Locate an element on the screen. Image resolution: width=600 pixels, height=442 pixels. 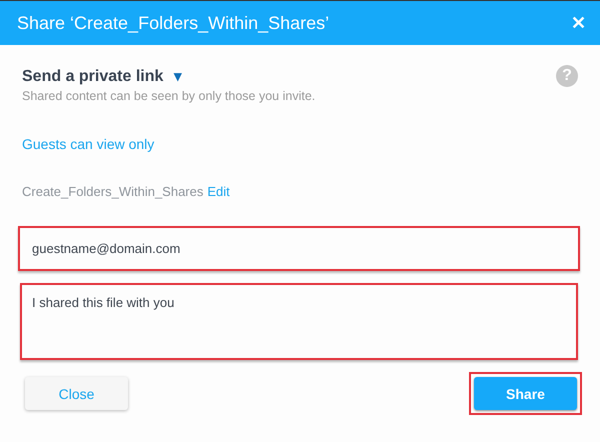
file-name: Create_Folders_Within_Shares is located at coordinates (113, 191).